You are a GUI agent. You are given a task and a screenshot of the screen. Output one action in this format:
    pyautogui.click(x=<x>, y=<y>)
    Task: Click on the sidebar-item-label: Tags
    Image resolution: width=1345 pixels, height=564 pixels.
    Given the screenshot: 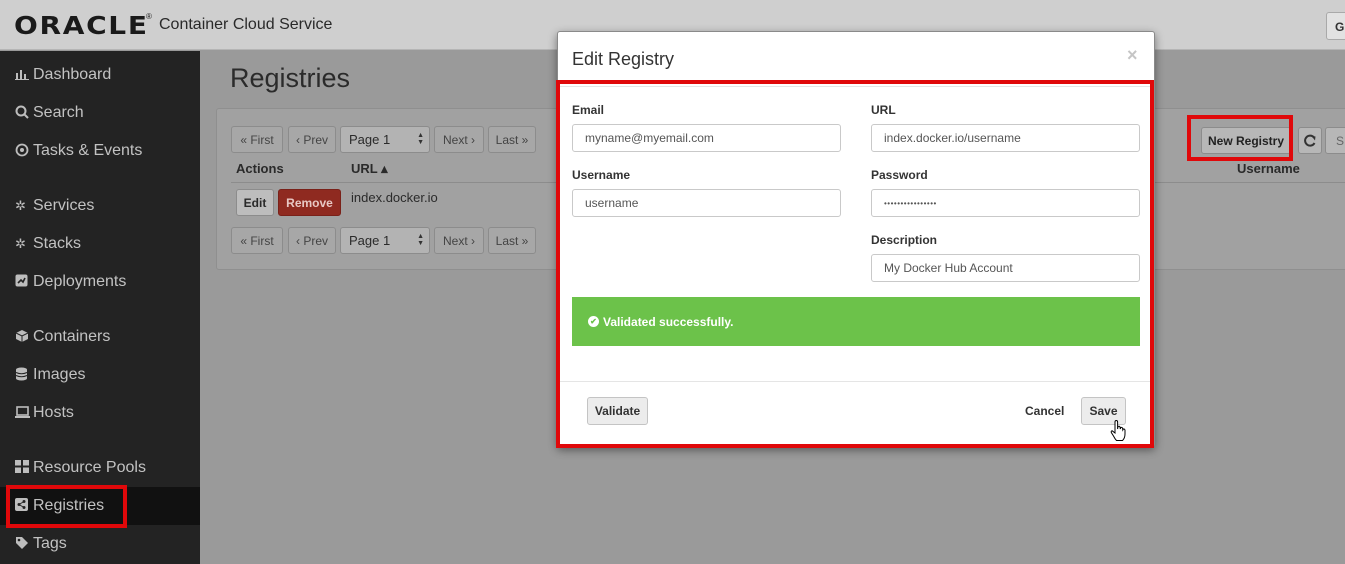 What is the action you would take?
    pyautogui.click(x=50, y=543)
    